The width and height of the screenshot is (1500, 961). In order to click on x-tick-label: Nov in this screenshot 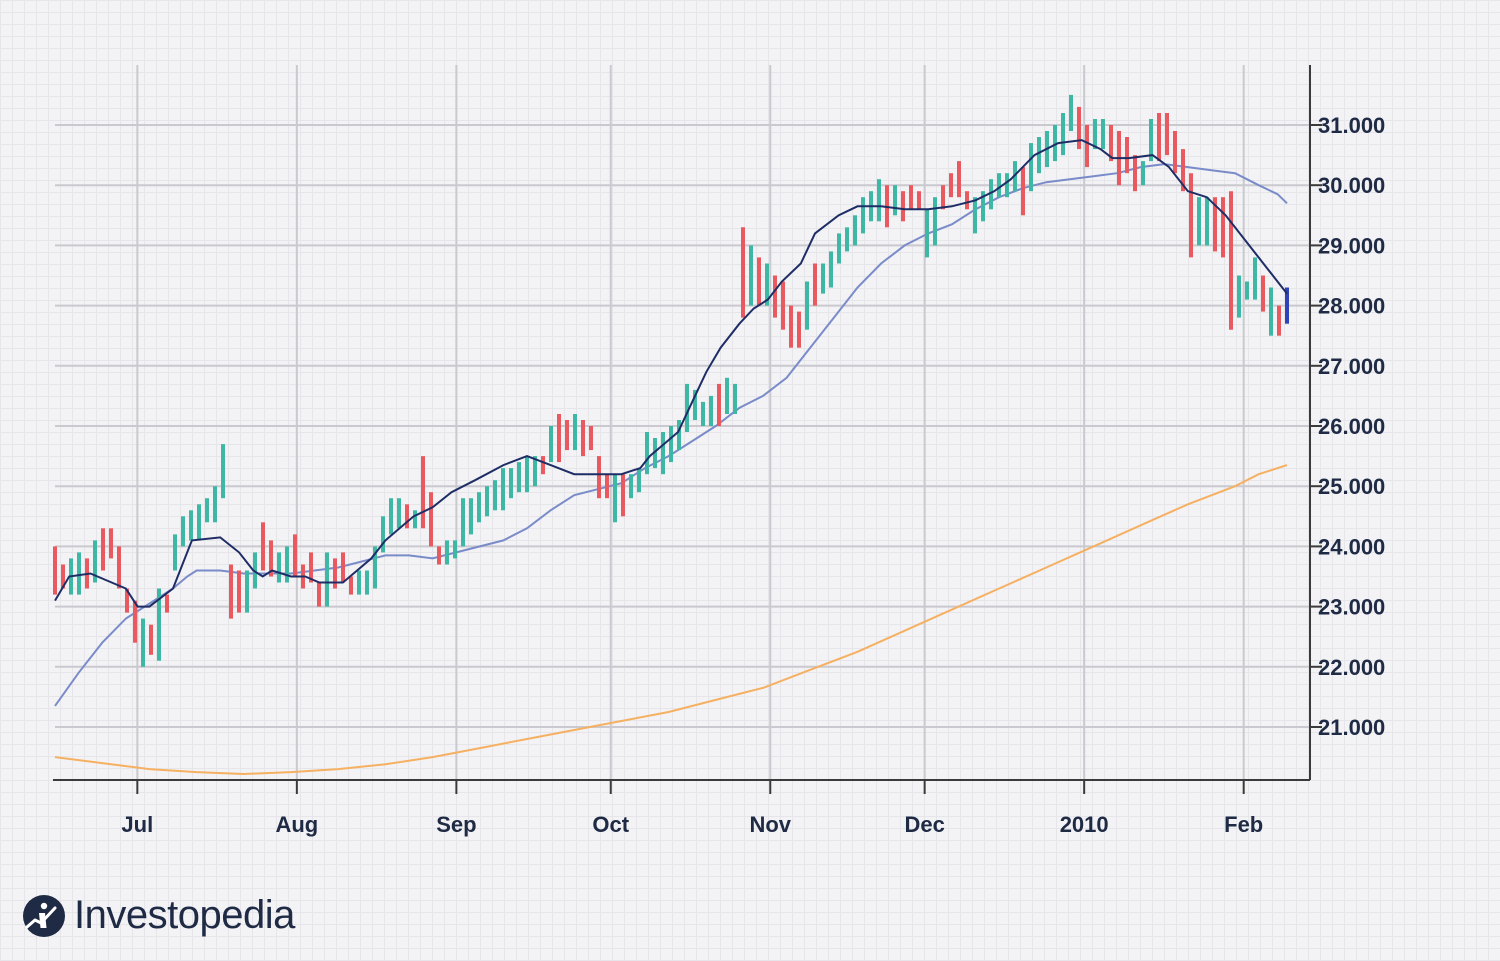, I will do `click(770, 824)`.